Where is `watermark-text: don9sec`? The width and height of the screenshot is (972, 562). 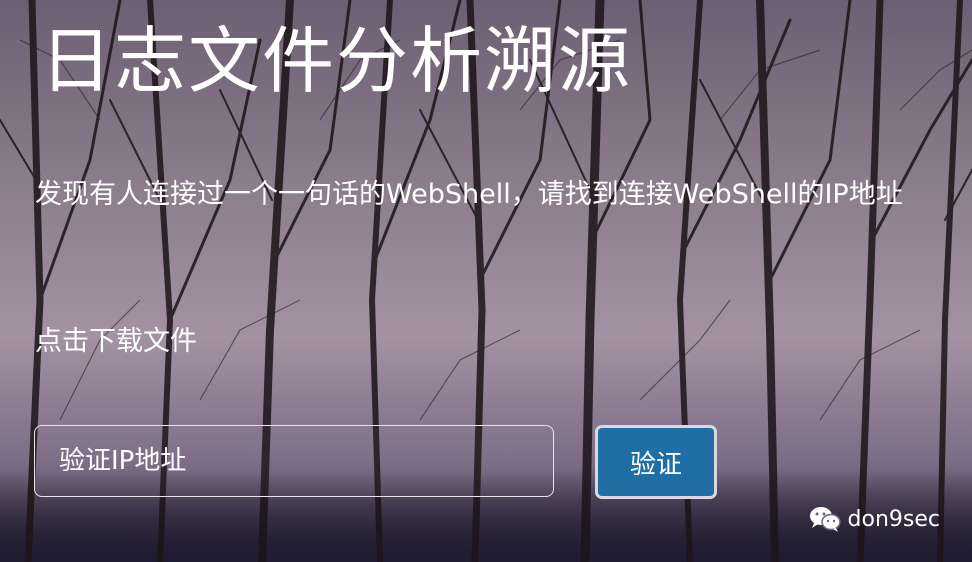 watermark-text: don9sec is located at coordinates (893, 519).